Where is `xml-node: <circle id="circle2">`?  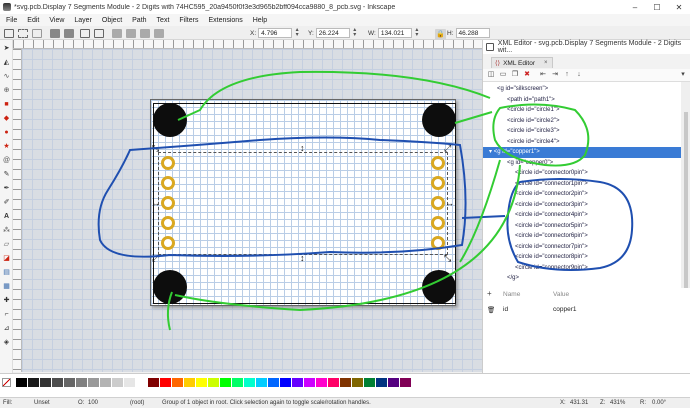
xml-node: <circle id="circle2"> is located at coordinates (582, 121).